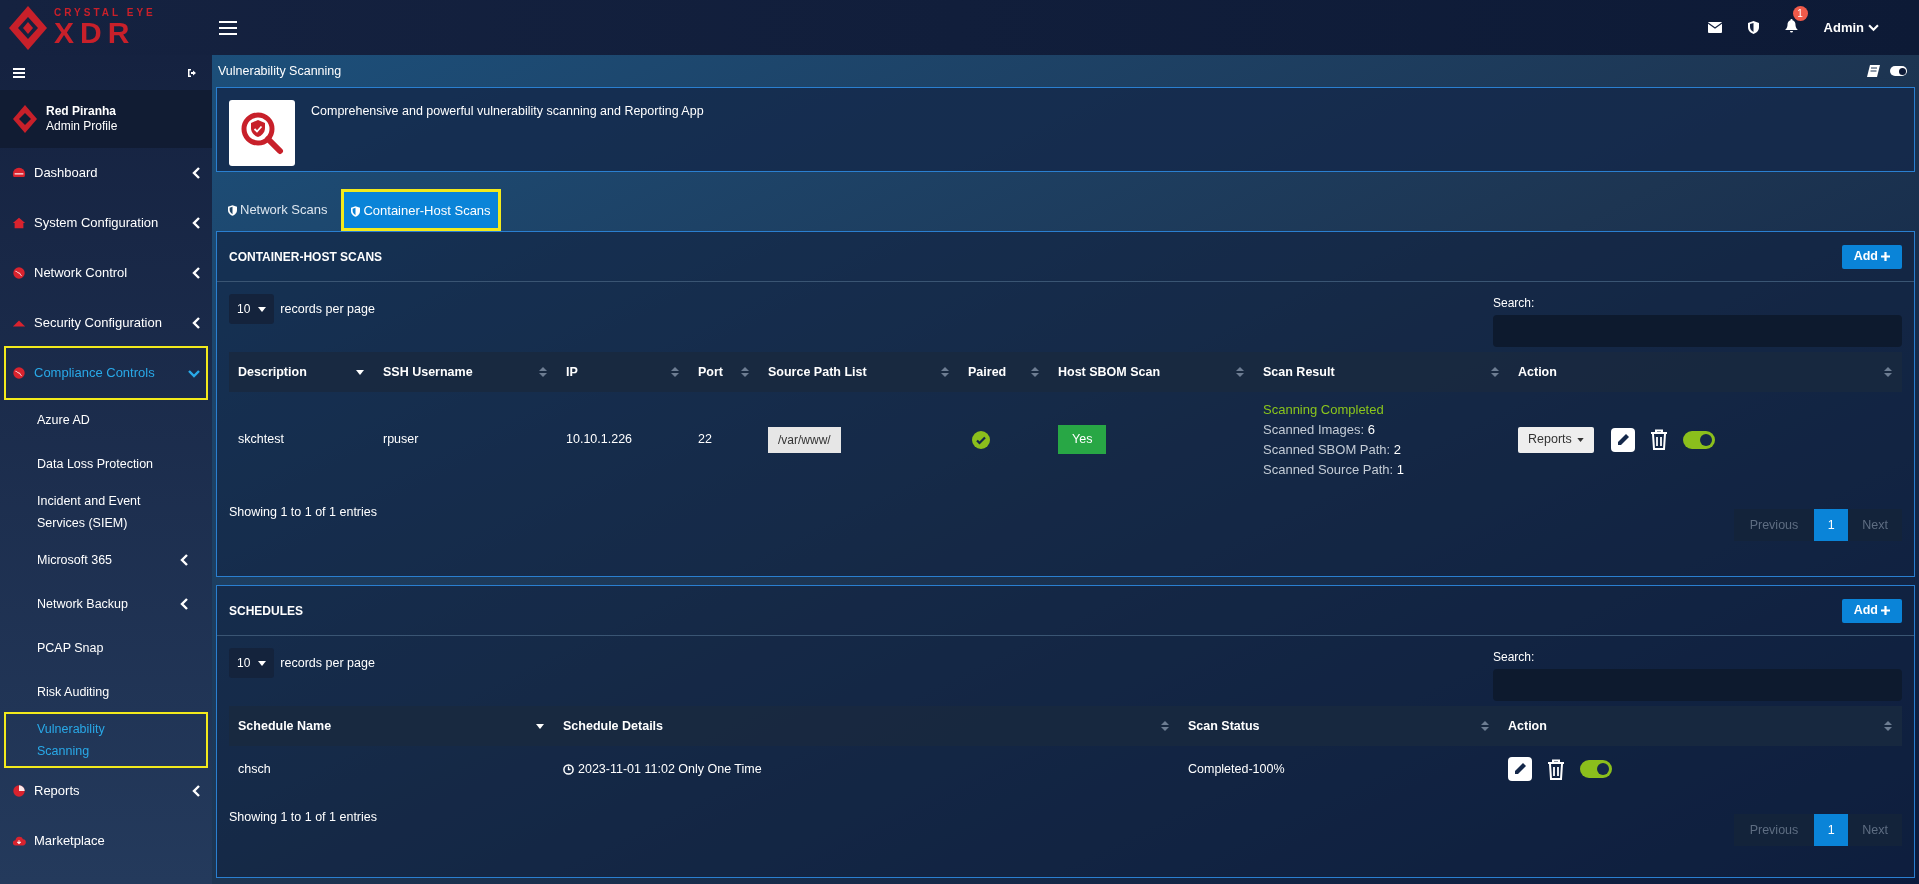 The height and width of the screenshot is (884, 1919). I want to click on pie-chart-icon, so click(19, 791).